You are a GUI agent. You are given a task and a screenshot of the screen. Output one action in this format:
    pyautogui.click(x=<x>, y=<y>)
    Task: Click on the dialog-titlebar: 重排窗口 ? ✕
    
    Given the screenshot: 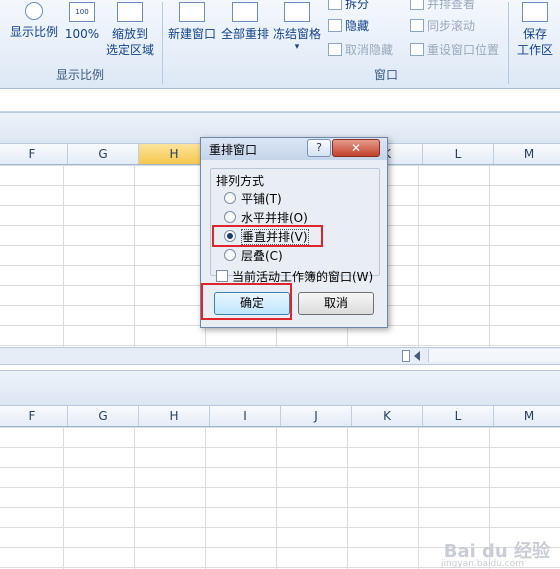 What is the action you would take?
    pyautogui.click(x=294, y=149)
    